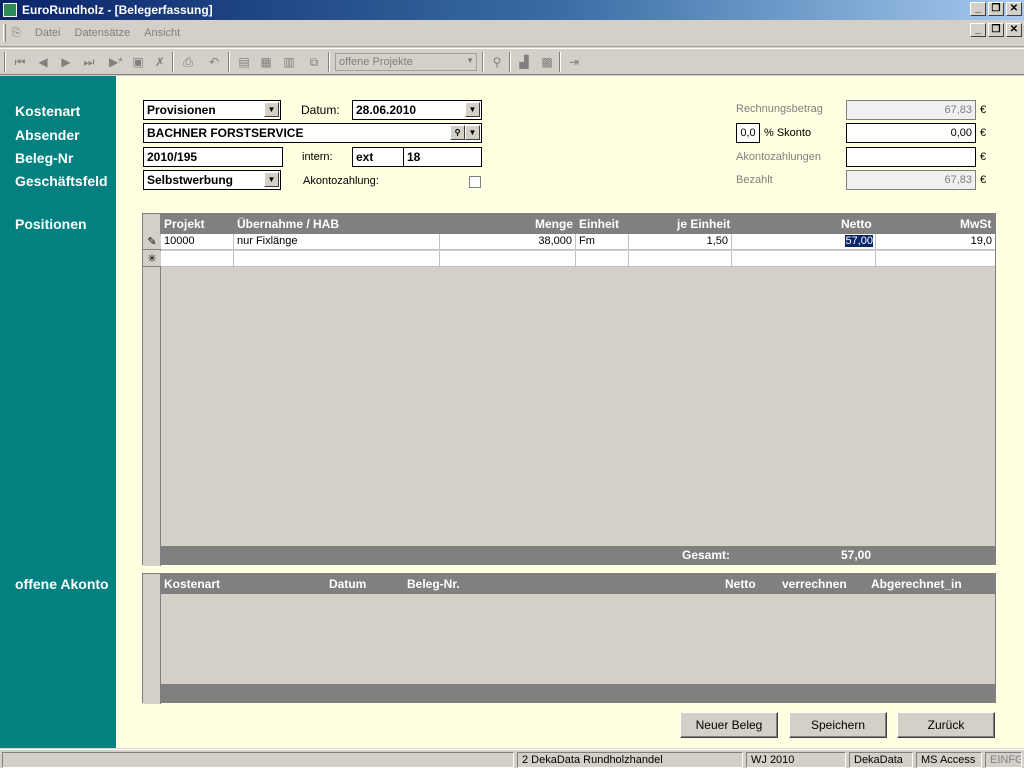 This screenshot has height=768, width=1024. Describe the element at coordinates (48, 111) in the screenshot. I see `label-kostenart: Kostenart` at that location.